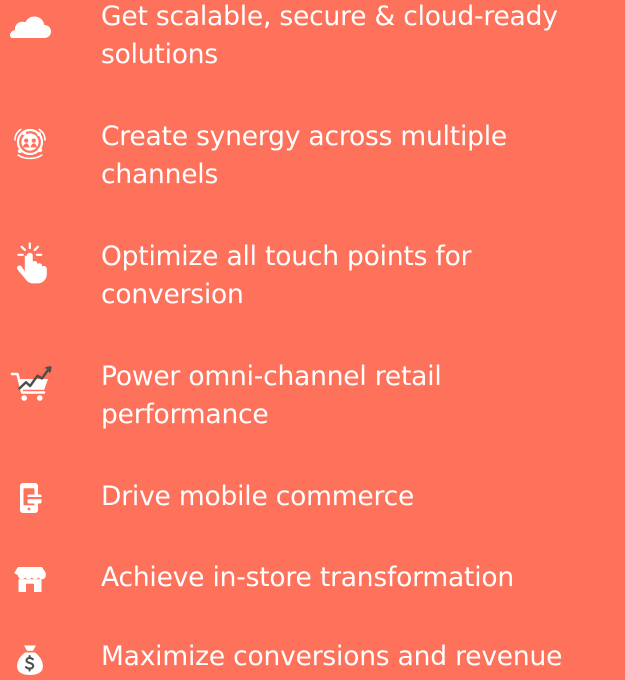 Image resolution: width=625 pixels, height=680 pixels. I want to click on feature-text: Create synergy across multiple channels, so click(304, 155).